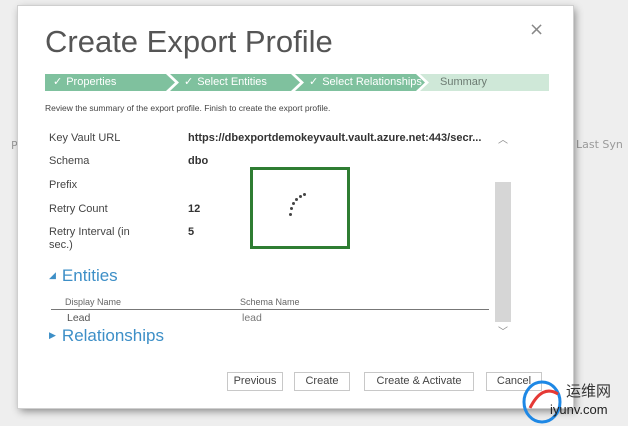 Image resolution: width=628 pixels, height=426 pixels. What do you see at coordinates (79, 318) in the screenshot?
I see `cell-display-name: Lead` at bounding box center [79, 318].